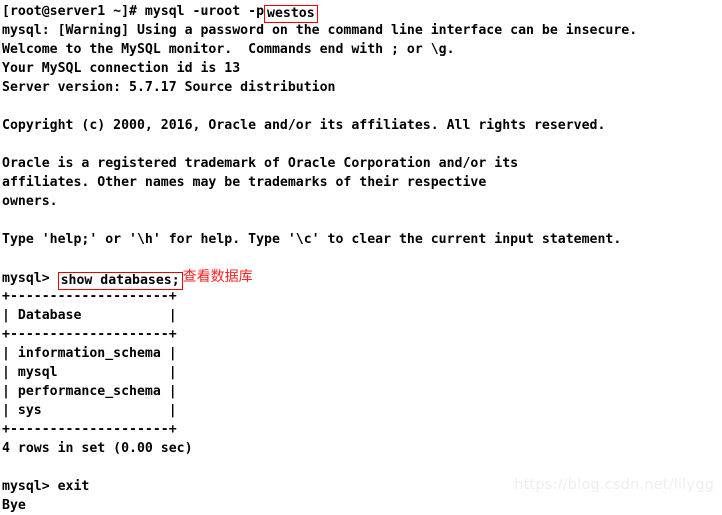 This screenshot has height=515, width=722. I want to click on terminal-line-trademark-3: owners., so click(30, 201).